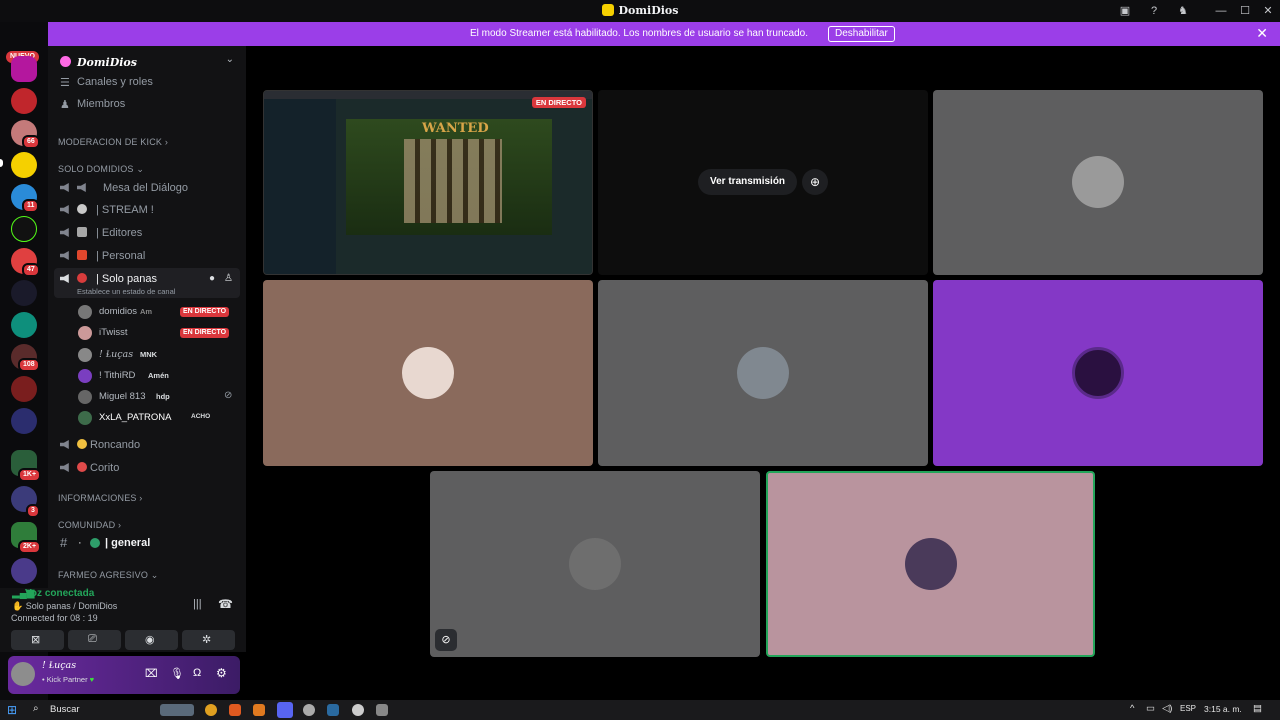  I want to click on widgets-icon, so click(177, 710).